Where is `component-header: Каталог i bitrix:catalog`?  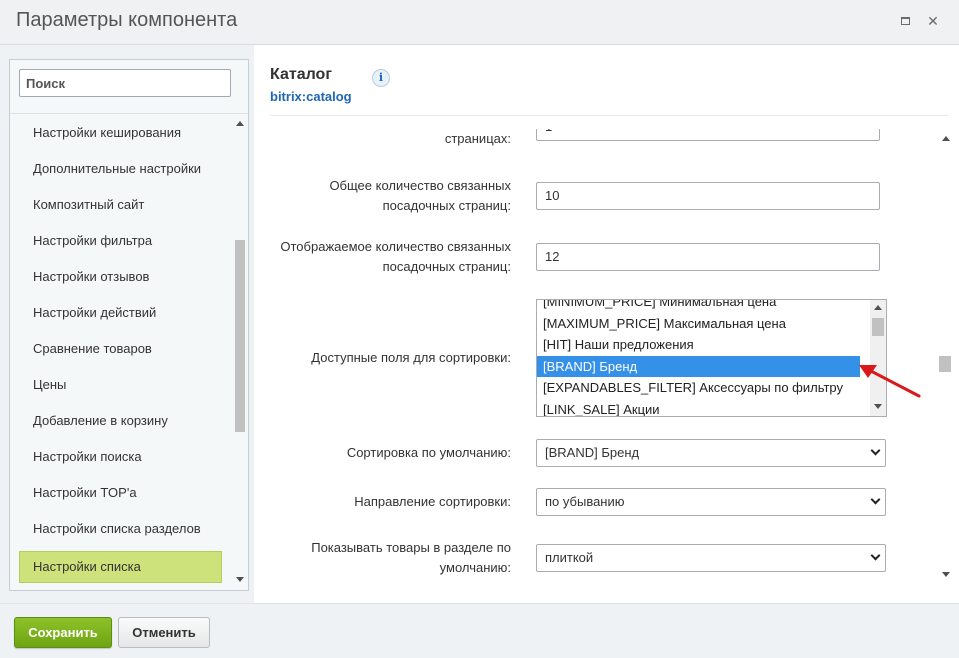
component-header: Каталог i bitrix:catalog is located at coordinates (606, 80).